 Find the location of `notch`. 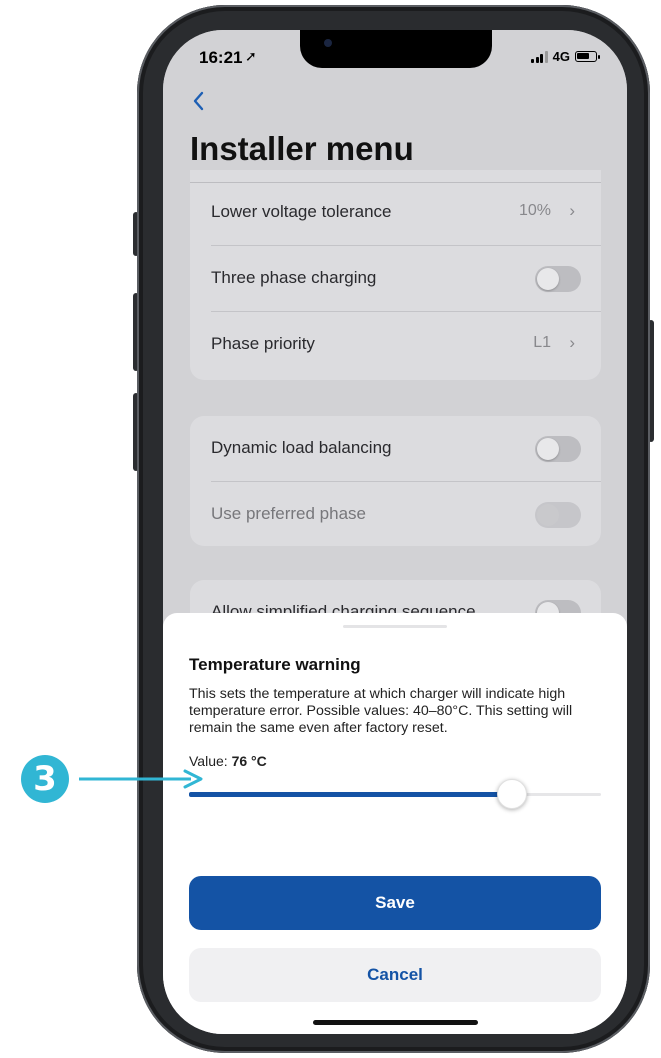

notch is located at coordinates (396, 49).